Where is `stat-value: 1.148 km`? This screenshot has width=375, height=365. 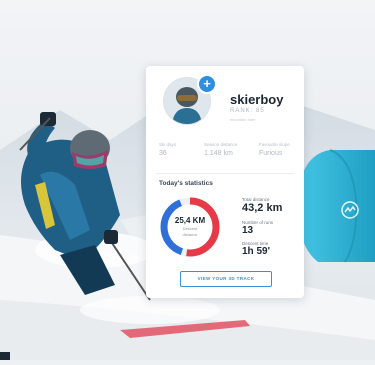 stat-value: 1.148 km is located at coordinates (218, 153).